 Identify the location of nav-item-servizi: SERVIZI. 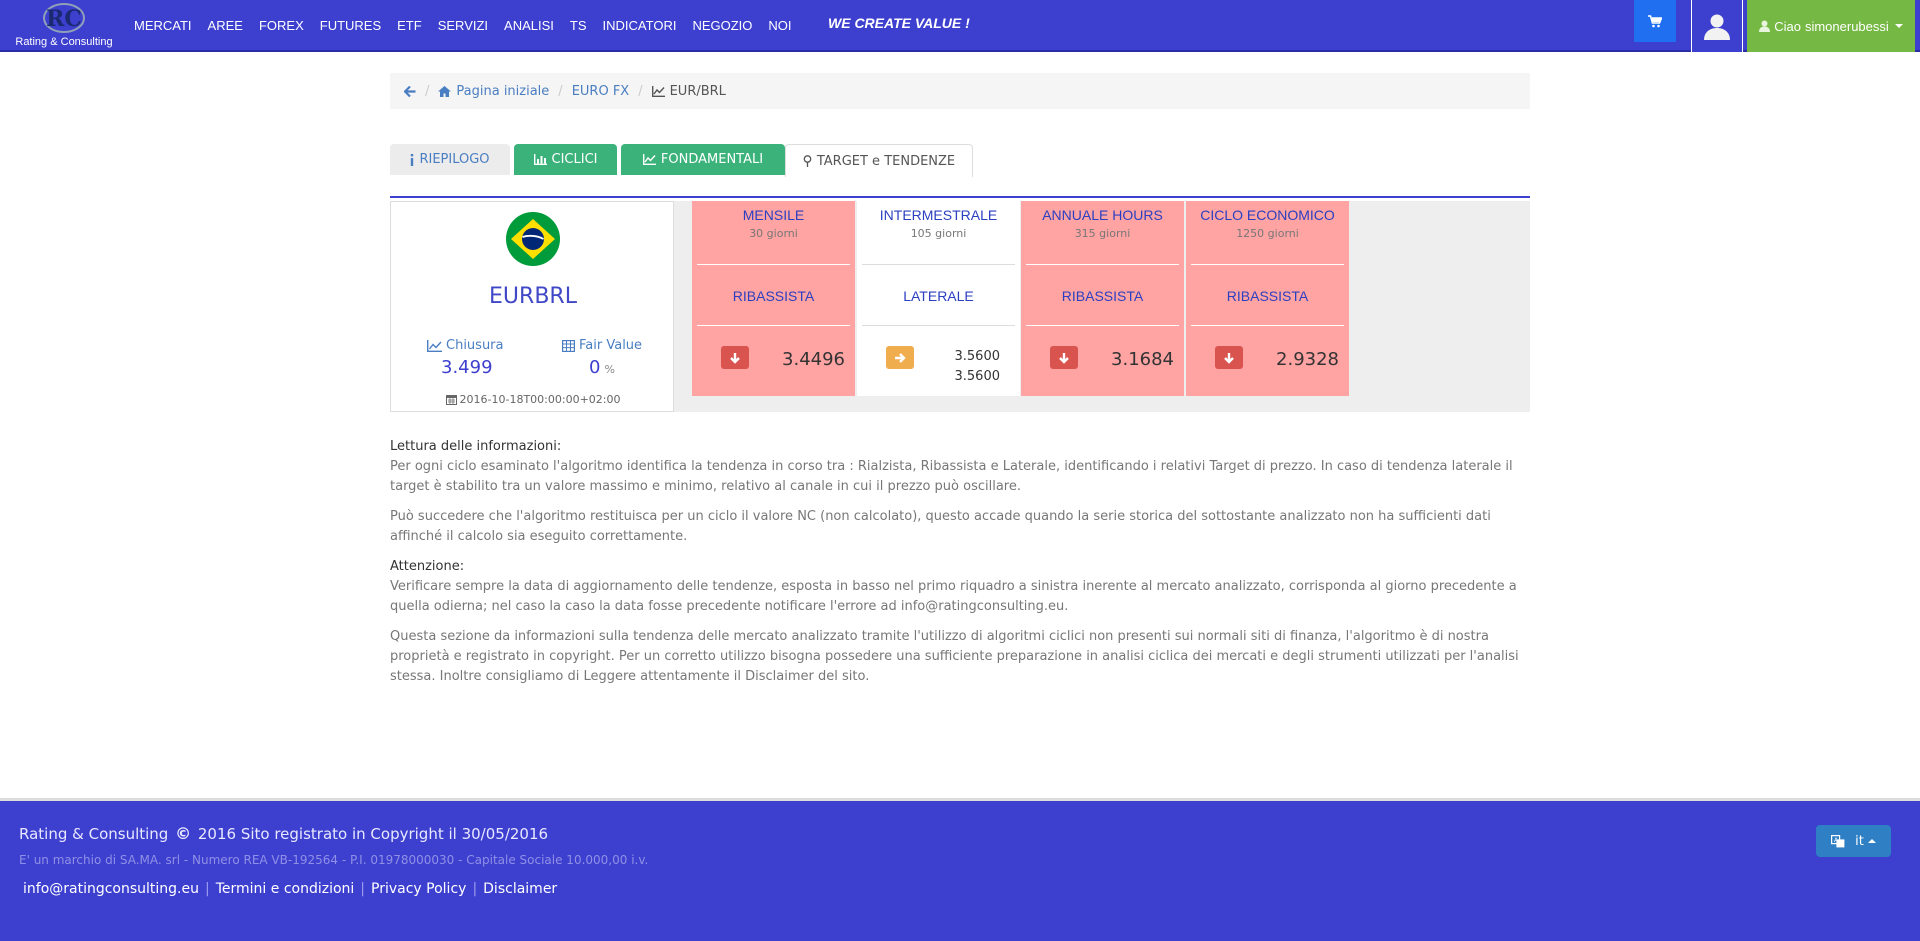
(463, 25).